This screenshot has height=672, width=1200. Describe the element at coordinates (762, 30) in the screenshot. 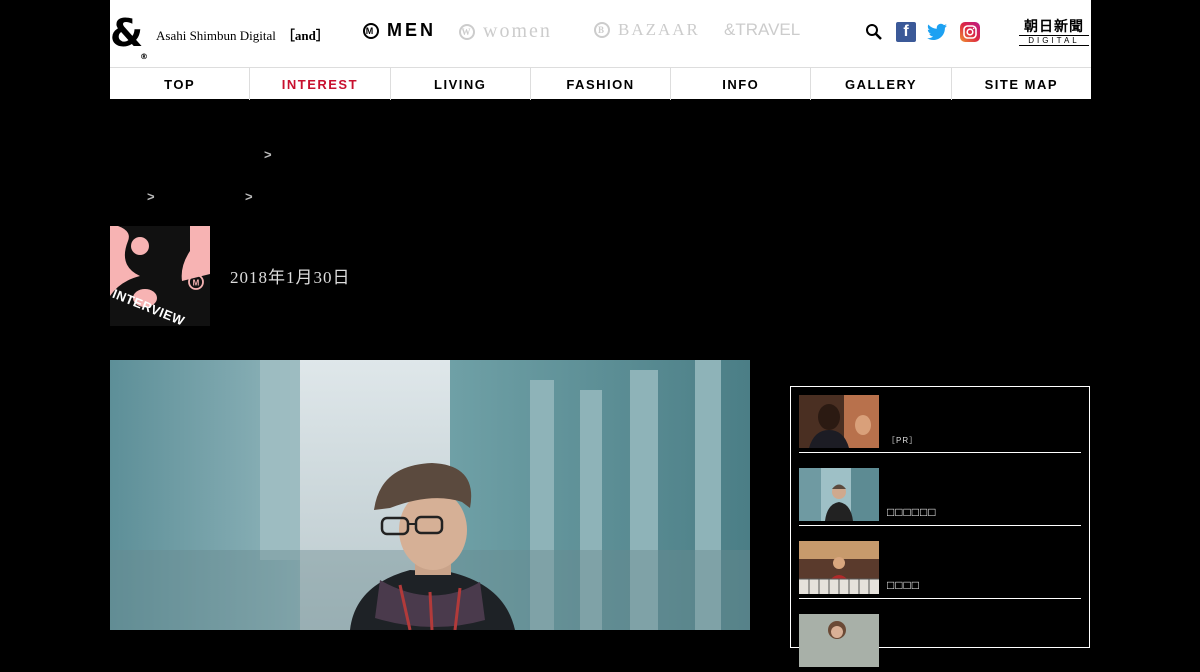

I see `site-link-travel: &TRAVEL` at that location.